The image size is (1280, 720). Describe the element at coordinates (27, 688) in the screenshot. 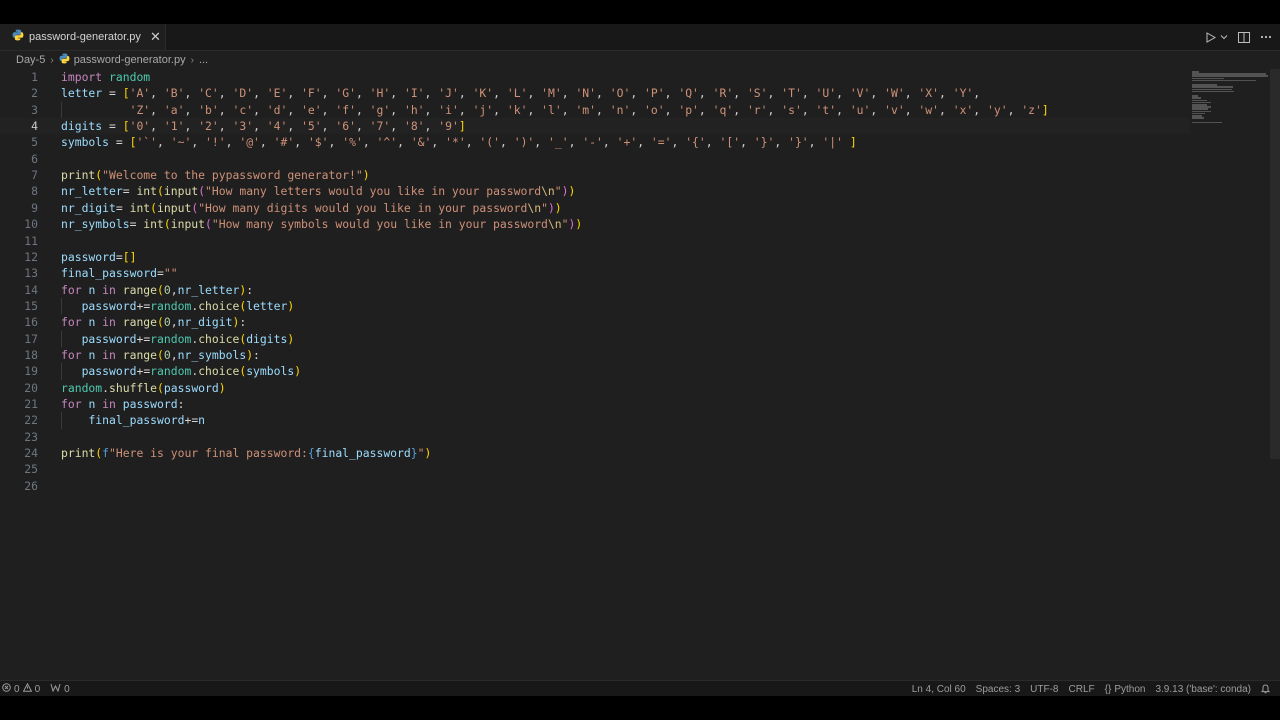

I see `warning-icon` at that location.